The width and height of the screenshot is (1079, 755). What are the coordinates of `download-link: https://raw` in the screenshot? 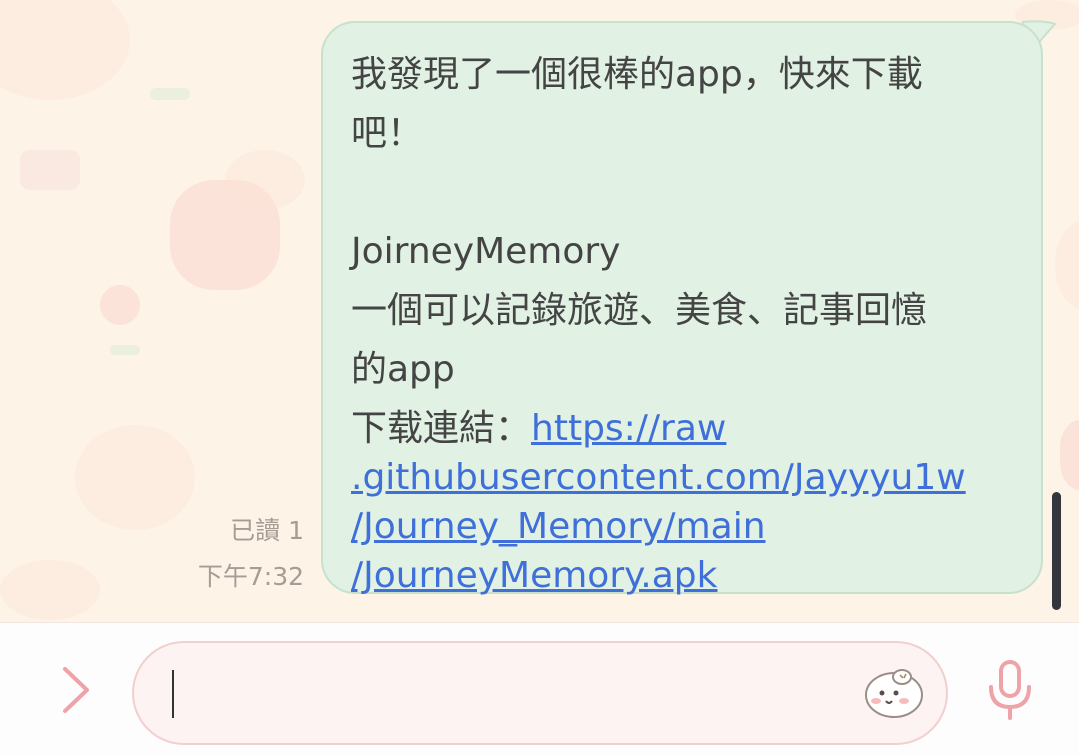 It's located at (628, 428).